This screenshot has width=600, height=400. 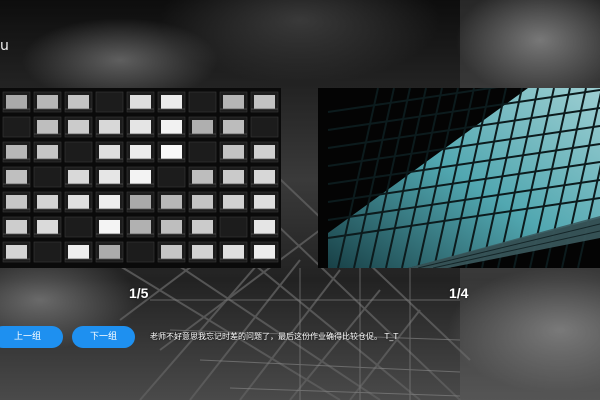 What do you see at coordinates (274, 336) in the screenshot?
I see `note-text: 老师不好意思我忘记时差的问题了，最后这份作业确得比较仓促。 T_T` at bounding box center [274, 336].